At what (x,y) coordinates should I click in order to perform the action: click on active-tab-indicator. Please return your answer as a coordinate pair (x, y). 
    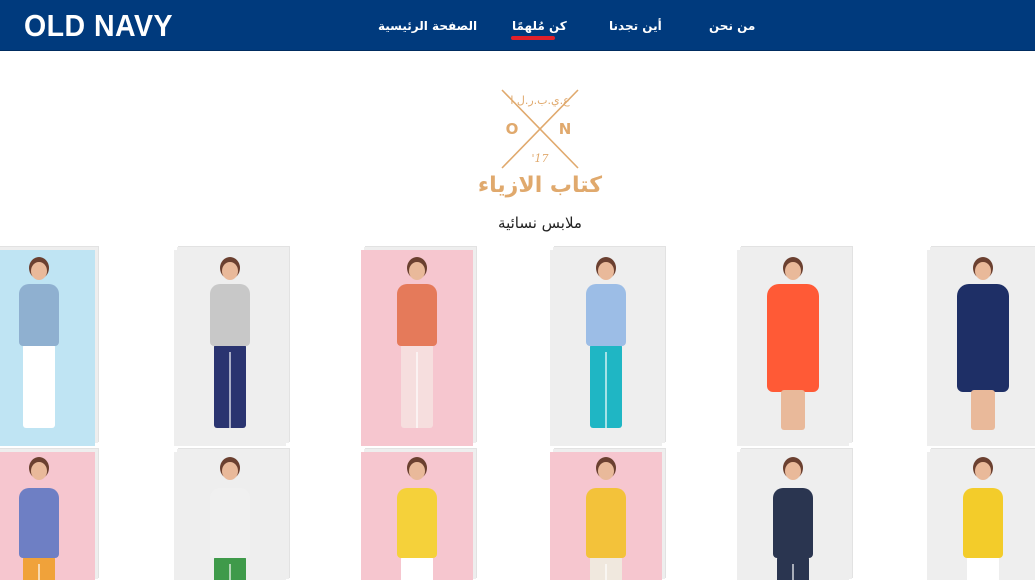
    Looking at the image, I should click on (533, 38).